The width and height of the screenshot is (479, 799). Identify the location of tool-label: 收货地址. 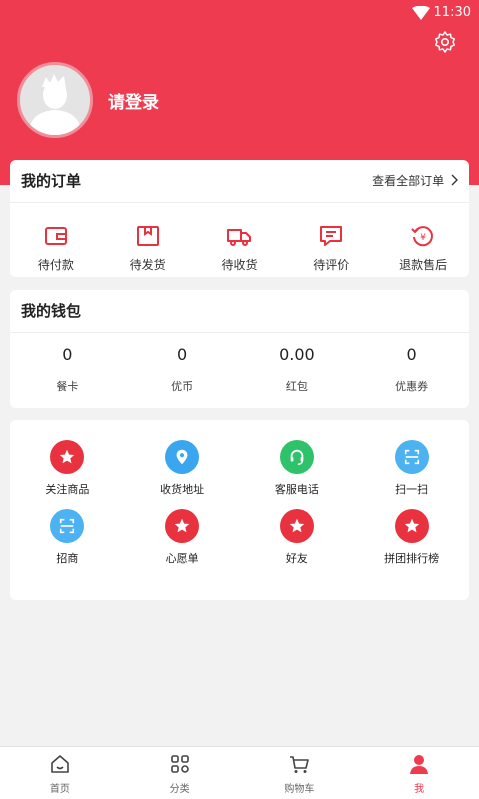
(182, 489).